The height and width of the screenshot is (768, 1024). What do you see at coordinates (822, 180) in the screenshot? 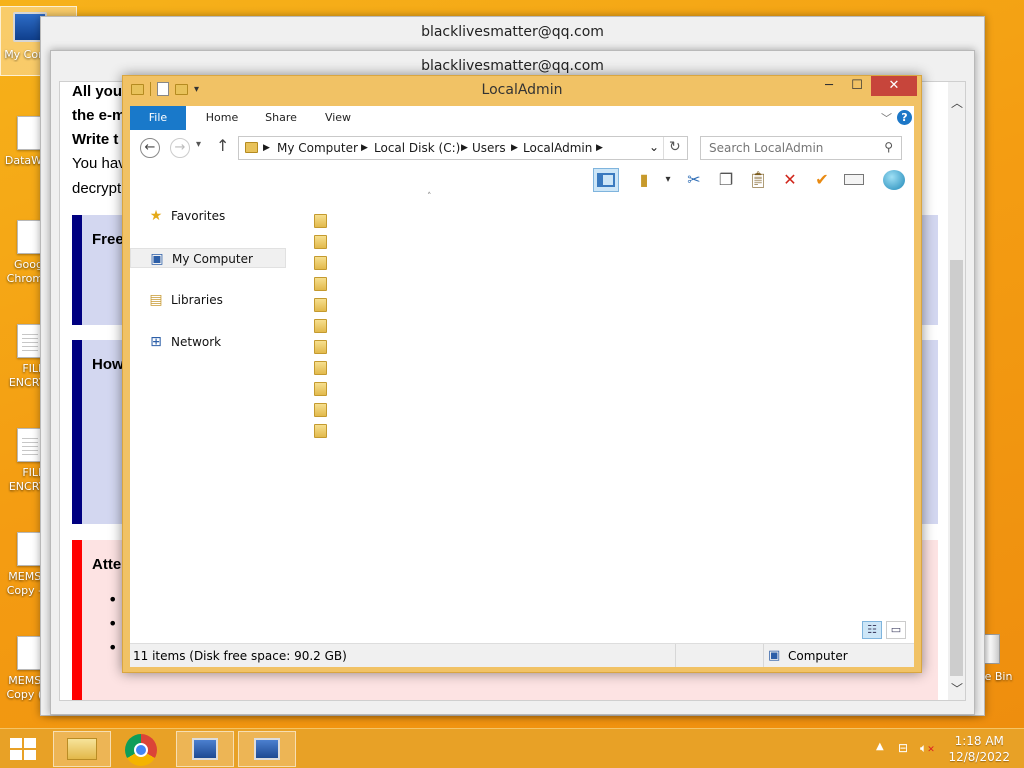
I see `checkmark-icon: ✔` at bounding box center [822, 180].